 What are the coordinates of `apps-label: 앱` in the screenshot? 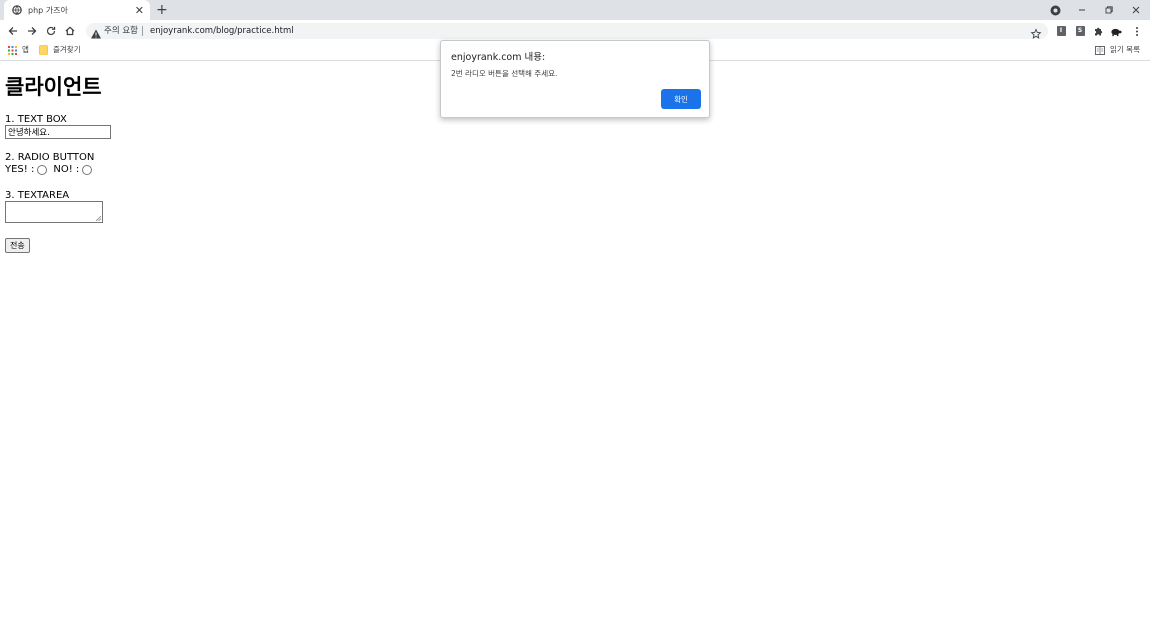 It's located at (25, 49).